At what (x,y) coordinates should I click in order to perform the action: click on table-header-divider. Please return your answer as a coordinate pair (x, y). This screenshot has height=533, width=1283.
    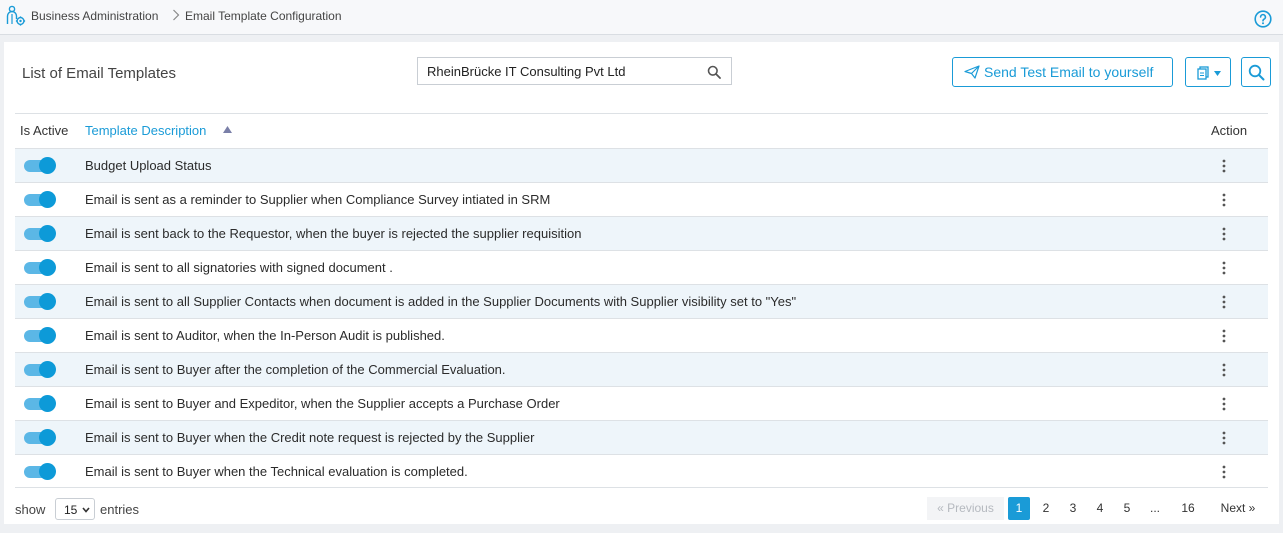
    Looking at the image, I should click on (641, 113).